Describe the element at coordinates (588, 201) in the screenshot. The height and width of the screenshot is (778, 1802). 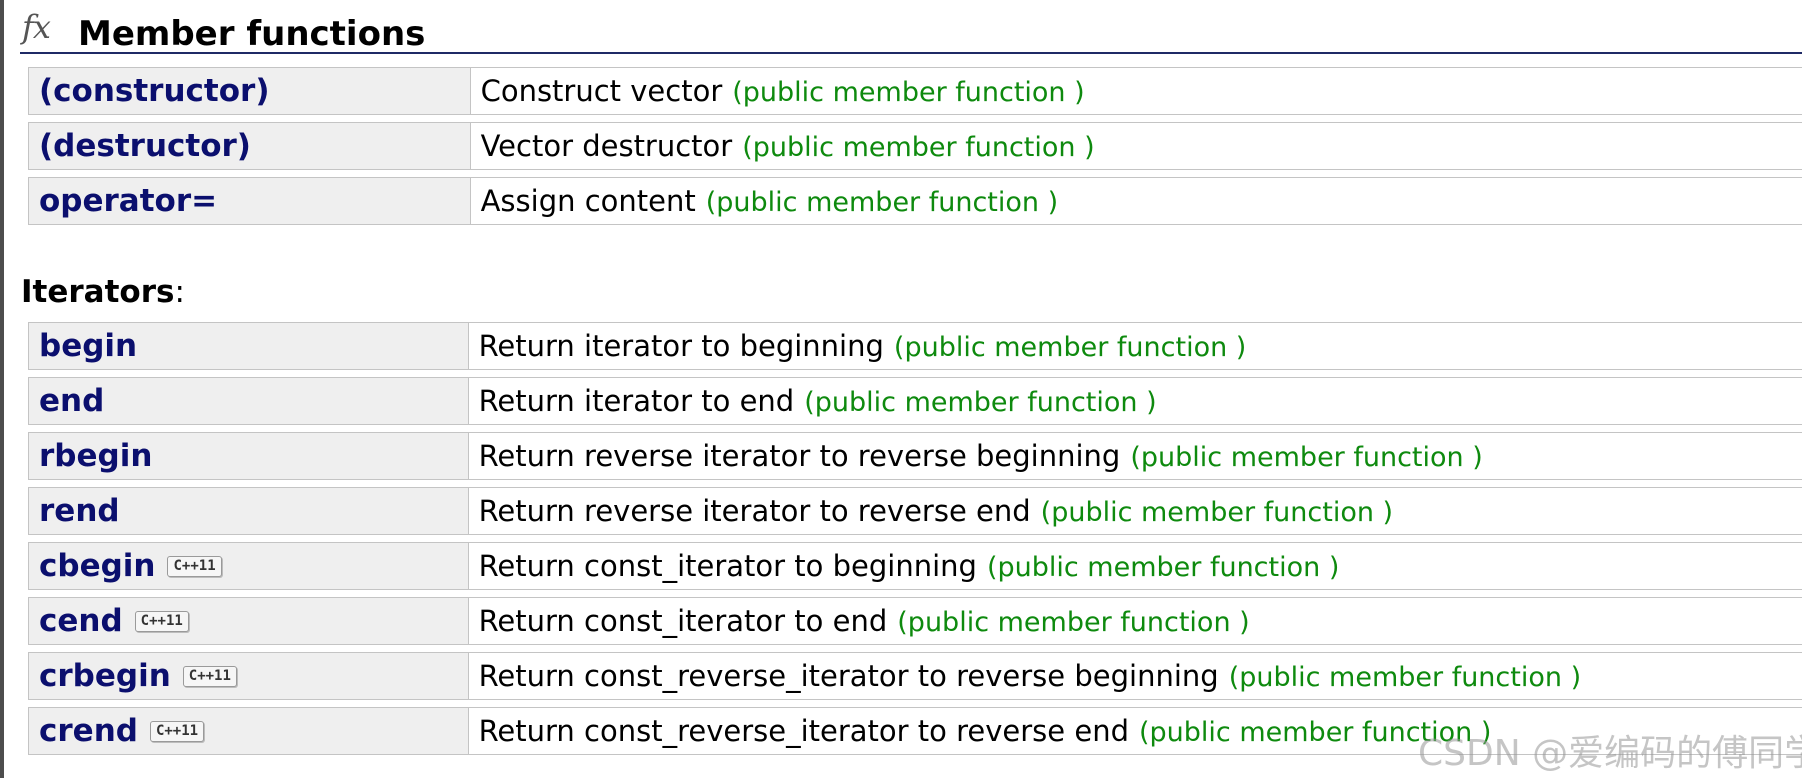
I see `function-description: Assign content` at that location.